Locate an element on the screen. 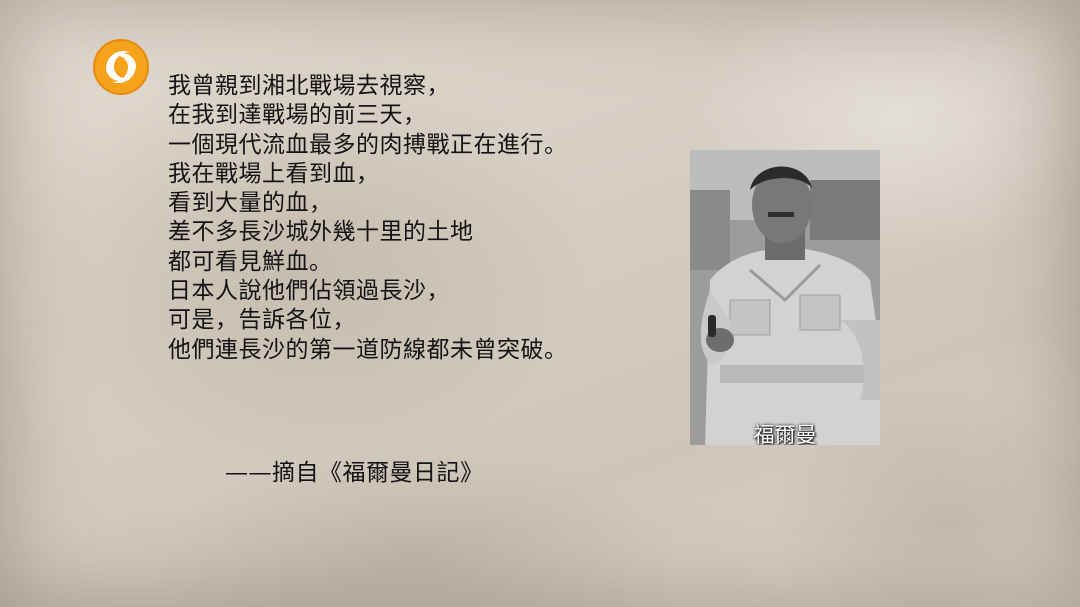  quote-line: 看到大量的血， is located at coordinates (250, 203).